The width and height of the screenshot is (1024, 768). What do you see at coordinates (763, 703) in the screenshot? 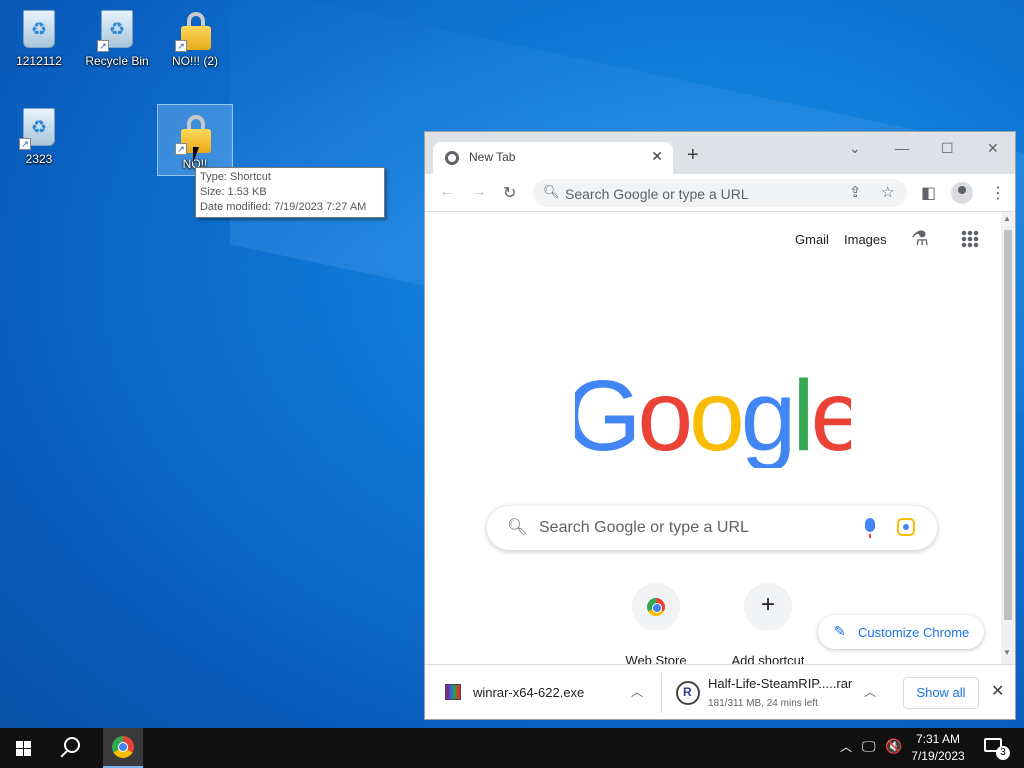
I see `download-status: 181/311 MB, 24 mins left` at bounding box center [763, 703].